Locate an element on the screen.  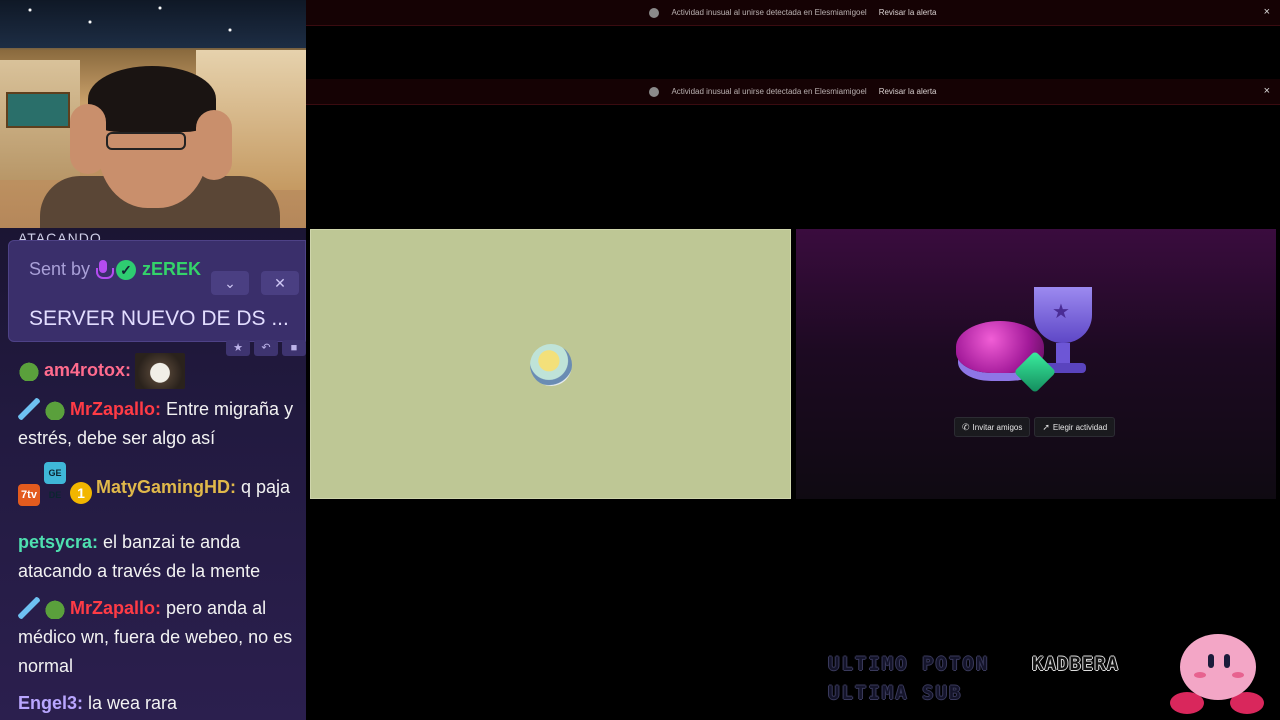
trophy-illustration: ★ is located at coordinates (1046, 342).